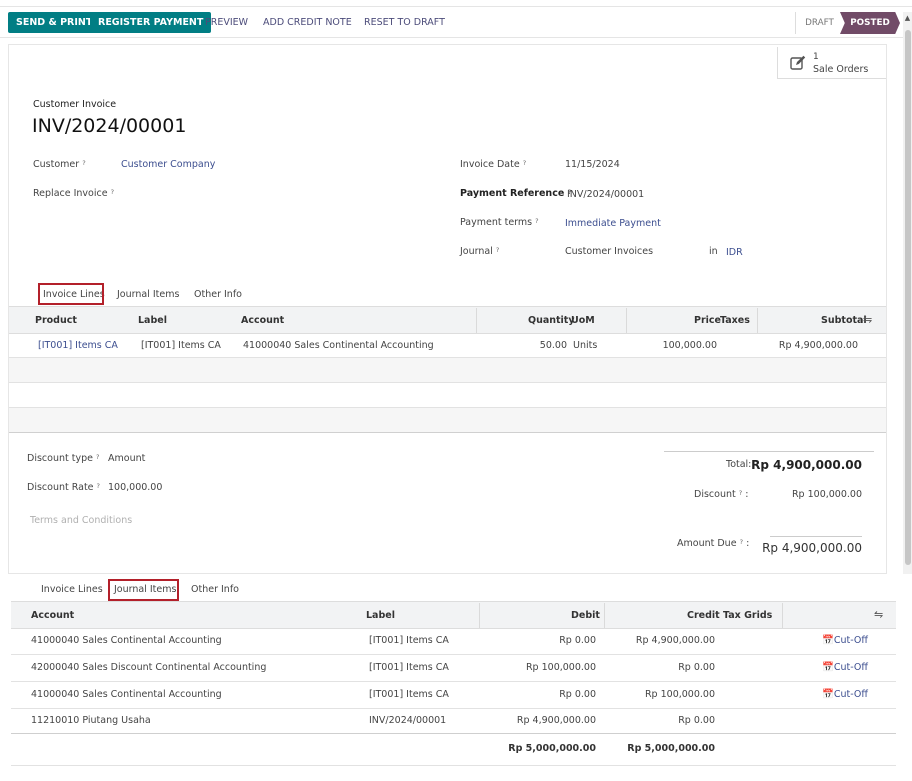 This screenshot has height=781, width=912. What do you see at coordinates (74, 193) in the screenshot?
I see `replace-invoice-label: Replace Invoice ?` at bounding box center [74, 193].